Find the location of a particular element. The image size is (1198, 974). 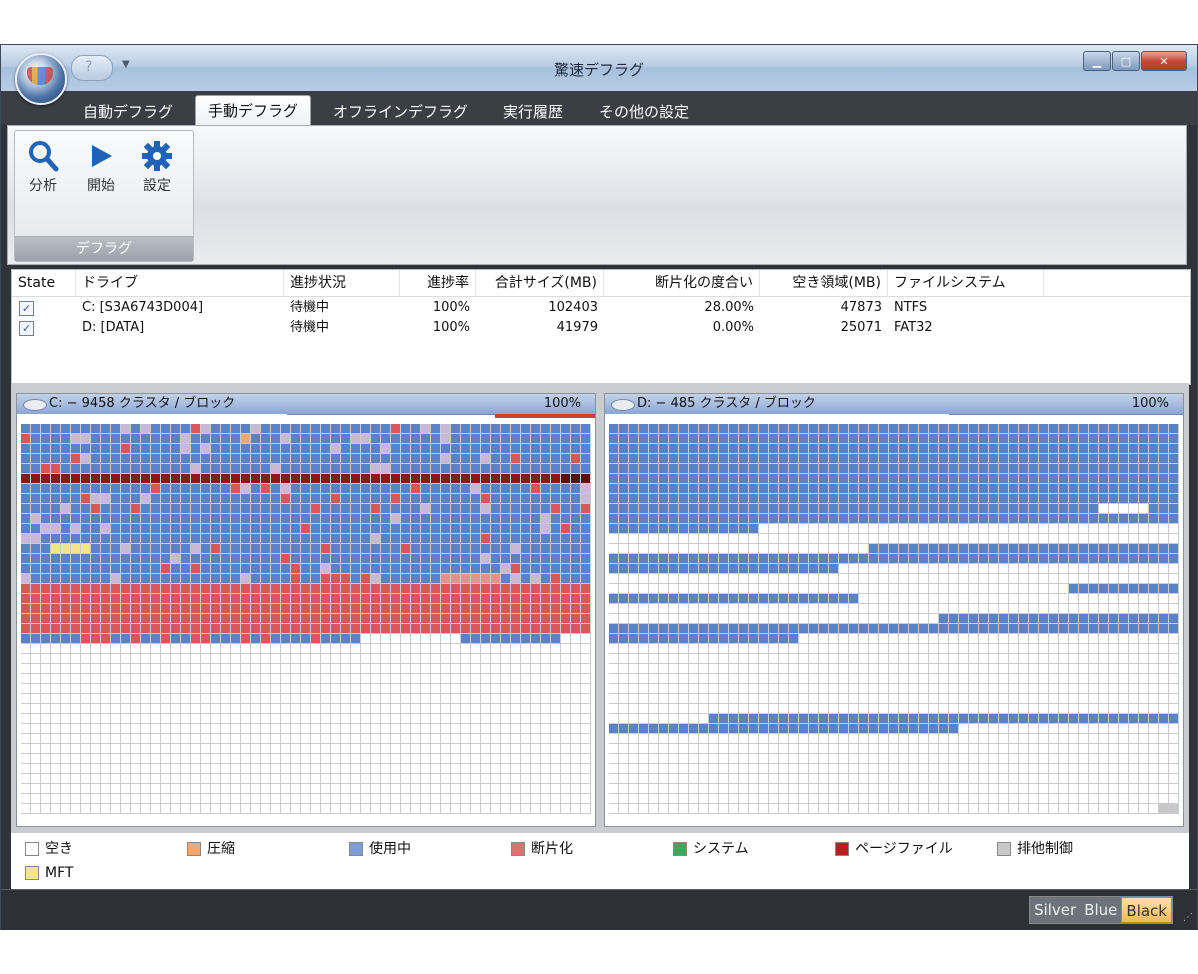

col-free: 空き領域(MB) is located at coordinates (824, 283).